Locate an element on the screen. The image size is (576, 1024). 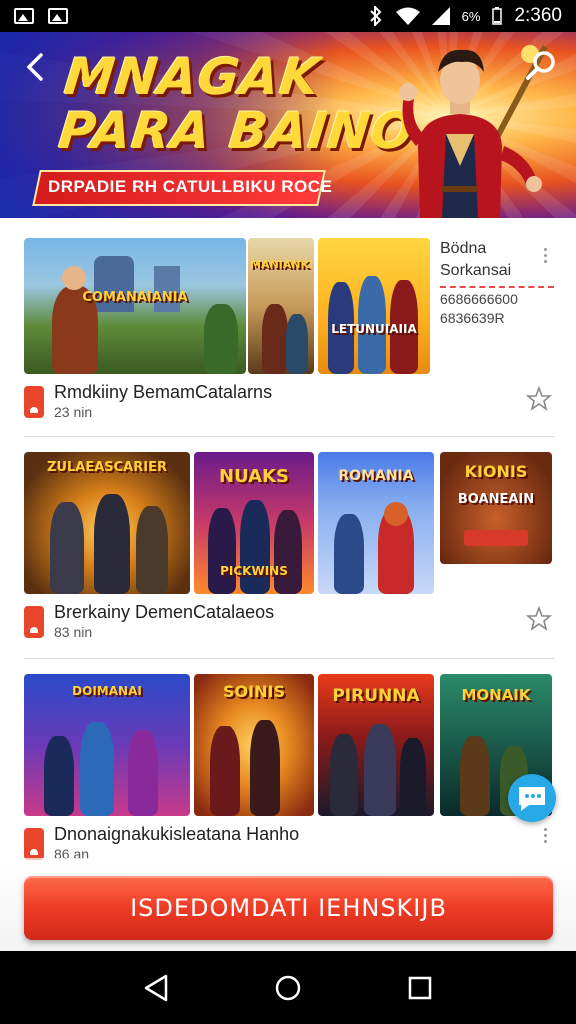
search-icon is located at coordinates (542, 66).